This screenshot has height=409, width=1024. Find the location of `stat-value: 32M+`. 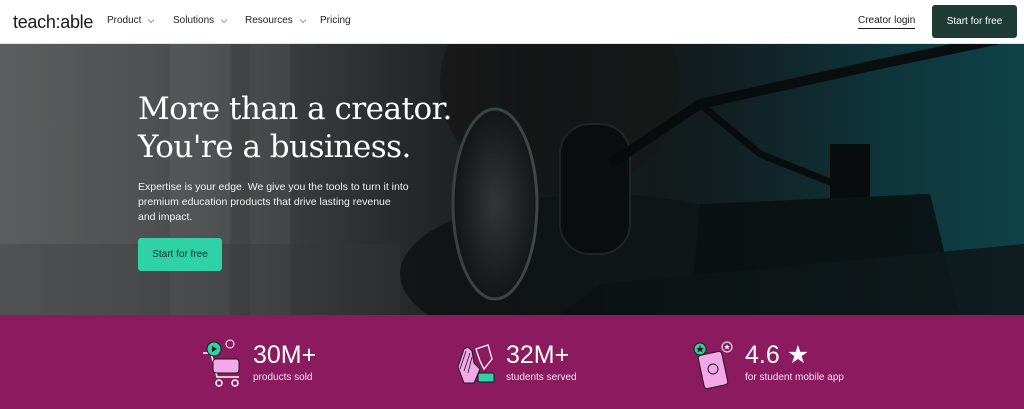

stat-value: 32M+ is located at coordinates (538, 355).